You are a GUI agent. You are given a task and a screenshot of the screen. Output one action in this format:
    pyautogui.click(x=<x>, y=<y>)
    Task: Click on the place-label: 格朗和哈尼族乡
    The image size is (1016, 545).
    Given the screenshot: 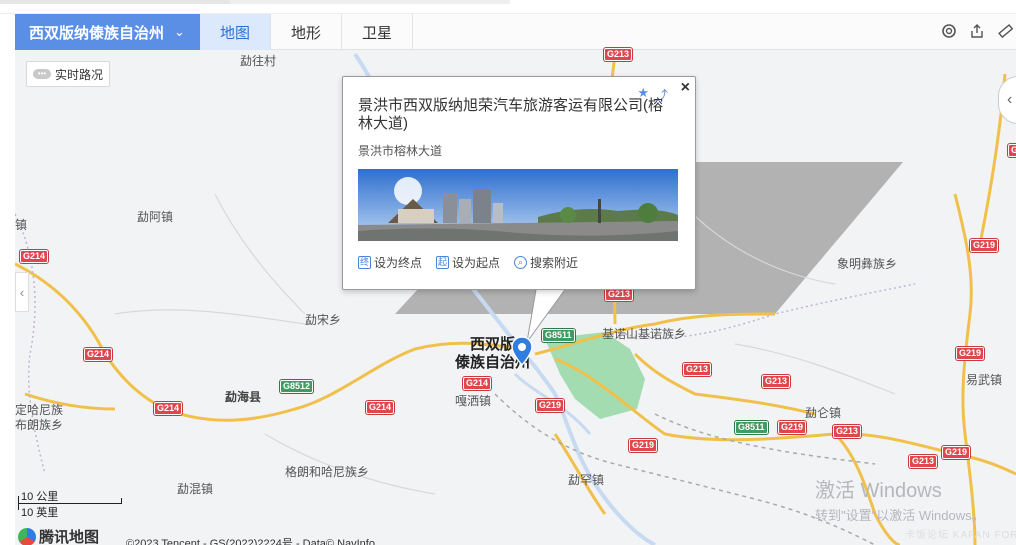 What is the action you would take?
    pyautogui.click(x=327, y=472)
    